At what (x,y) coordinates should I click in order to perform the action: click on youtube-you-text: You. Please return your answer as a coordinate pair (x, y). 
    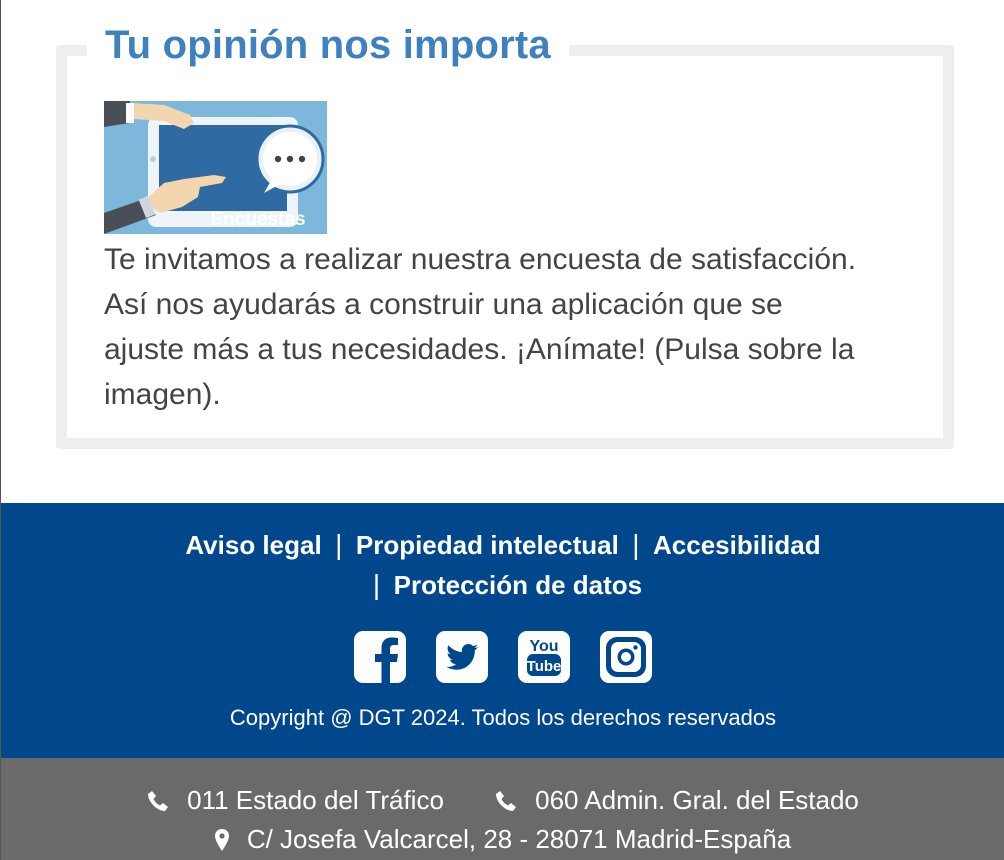
    Looking at the image, I should click on (543, 646).